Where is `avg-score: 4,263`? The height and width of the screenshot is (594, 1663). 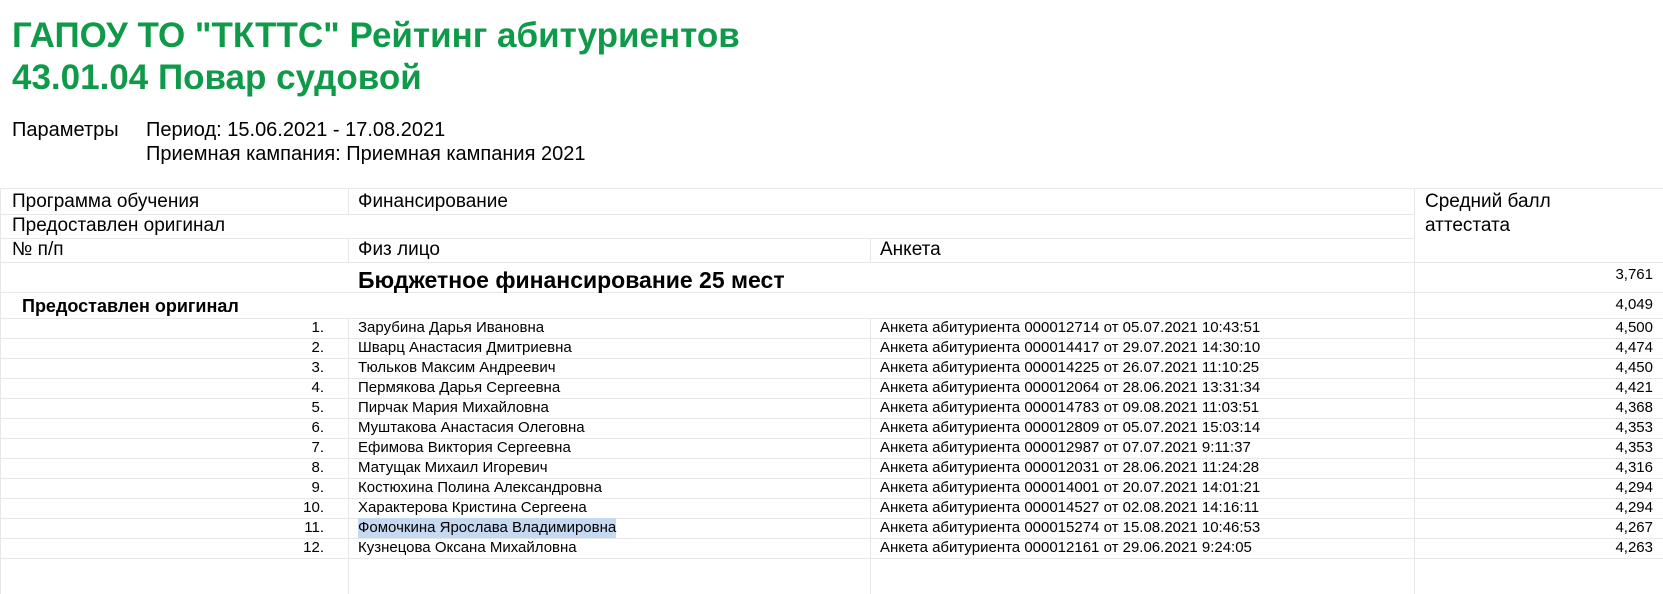 avg-score: 4,263 is located at coordinates (1634, 547).